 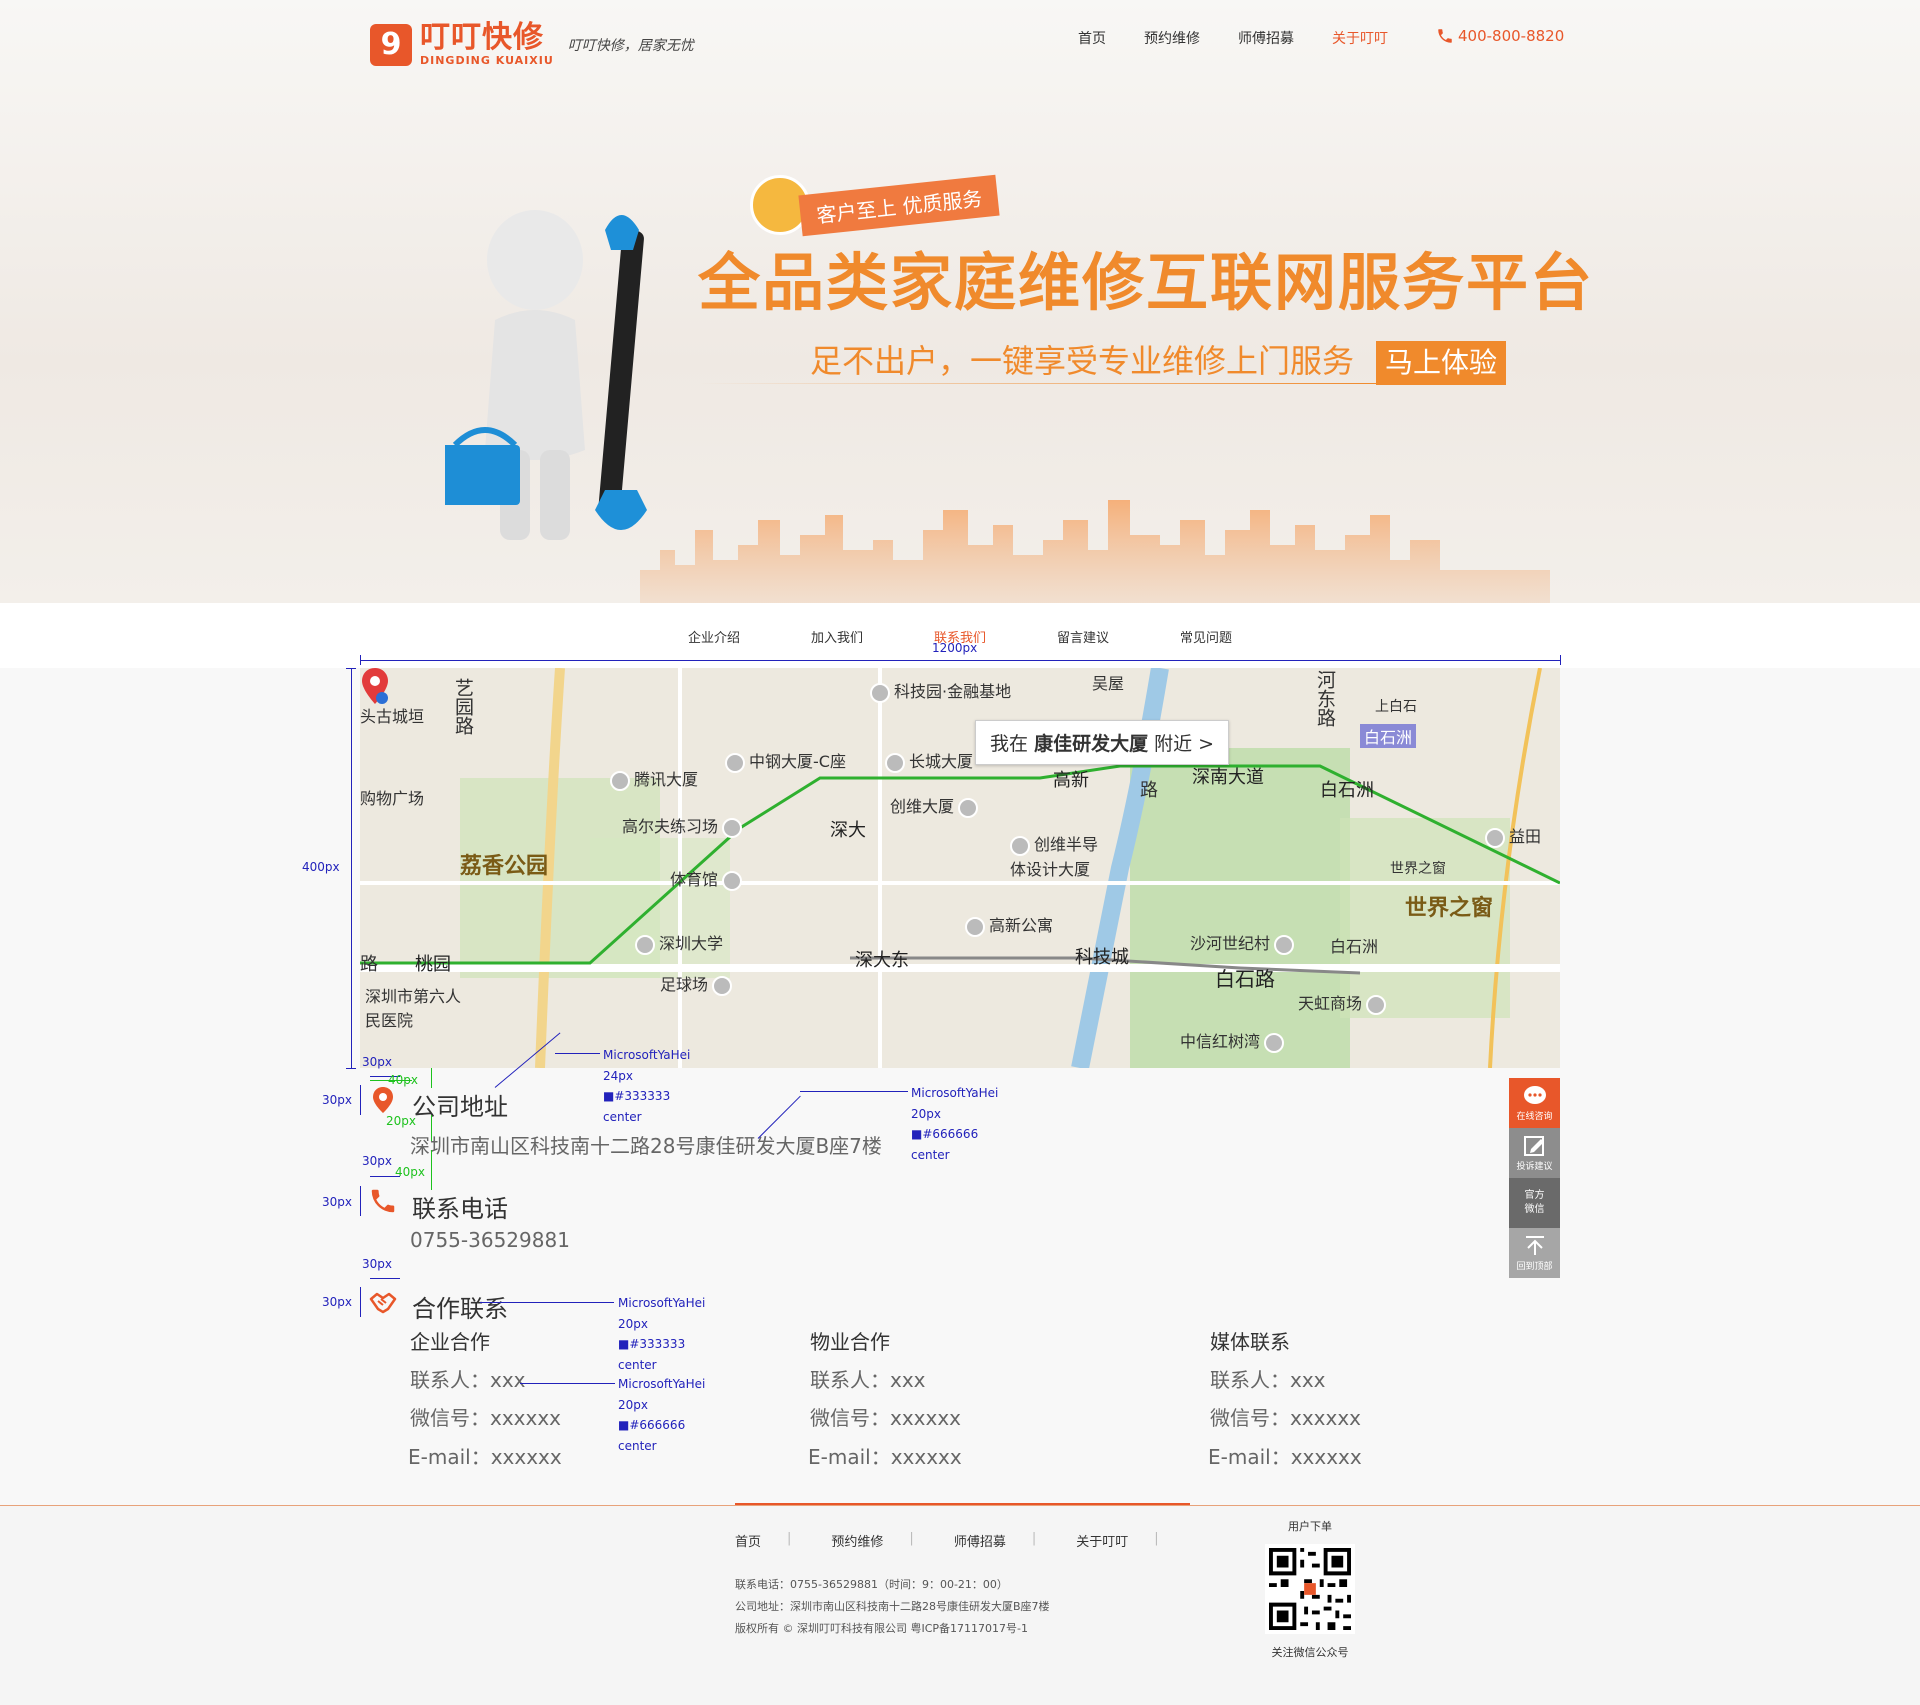 What do you see at coordinates (1082, 361) in the screenshot?
I see `banner-subtitle: 足不出户，一键享受专业维修上门服务` at bounding box center [1082, 361].